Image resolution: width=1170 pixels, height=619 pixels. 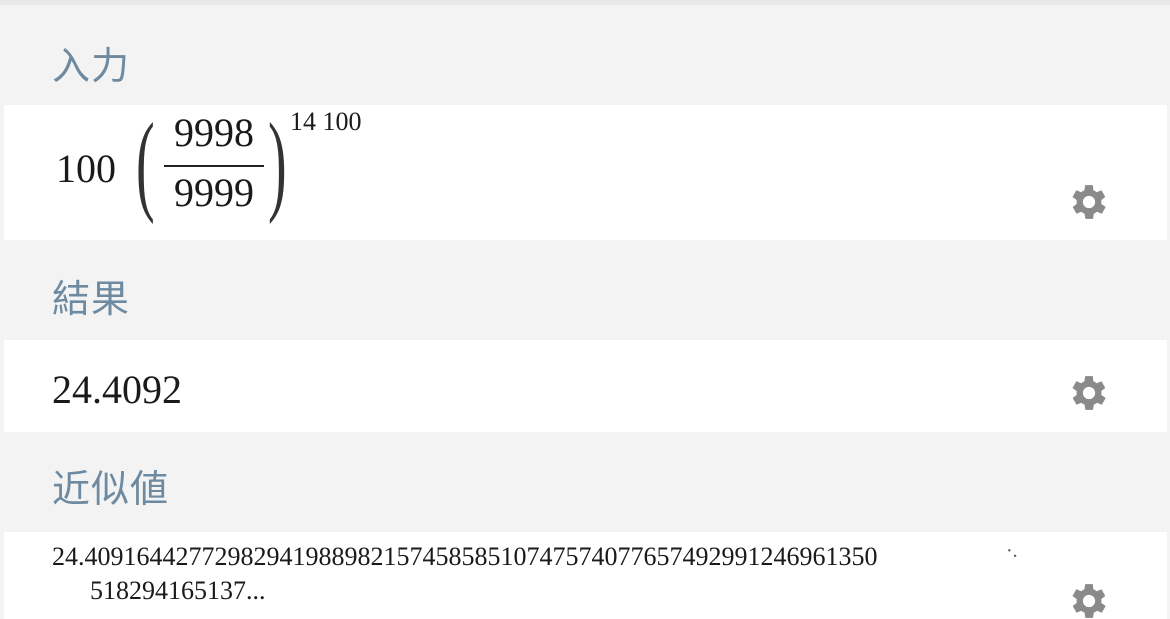 I want to click on exponent: 14 100, so click(x=326, y=121).